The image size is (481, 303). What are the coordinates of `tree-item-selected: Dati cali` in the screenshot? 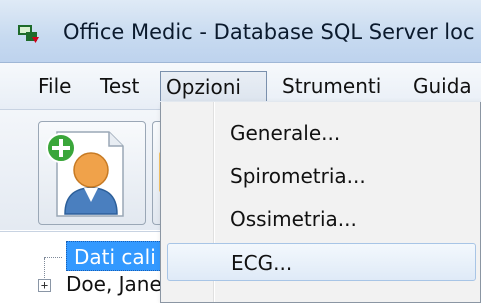 It's located at (116, 256).